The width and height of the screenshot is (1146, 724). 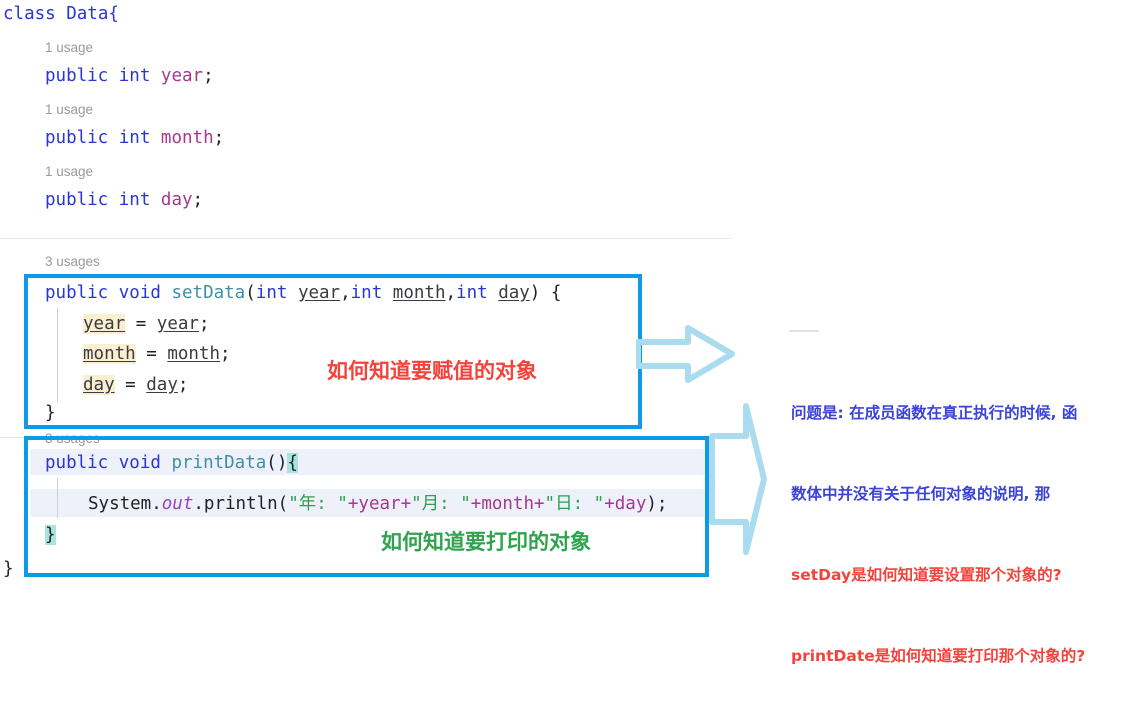 What do you see at coordinates (182, 76) in the screenshot?
I see `field-name-year: year` at bounding box center [182, 76].